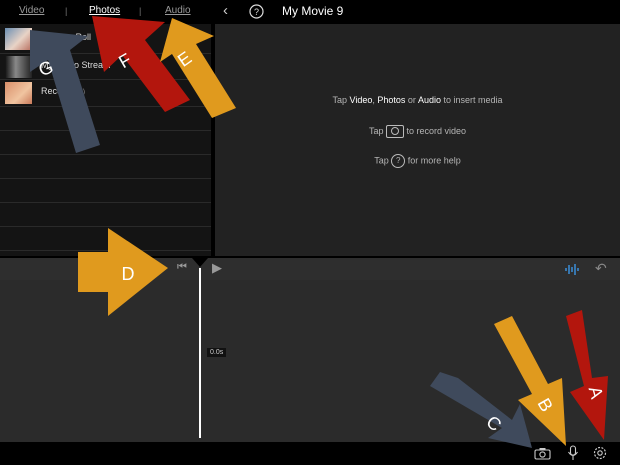  What do you see at coordinates (65, 91) in the screenshot?
I see `annotation-arrow-g: G` at bounding box center [65, 91].